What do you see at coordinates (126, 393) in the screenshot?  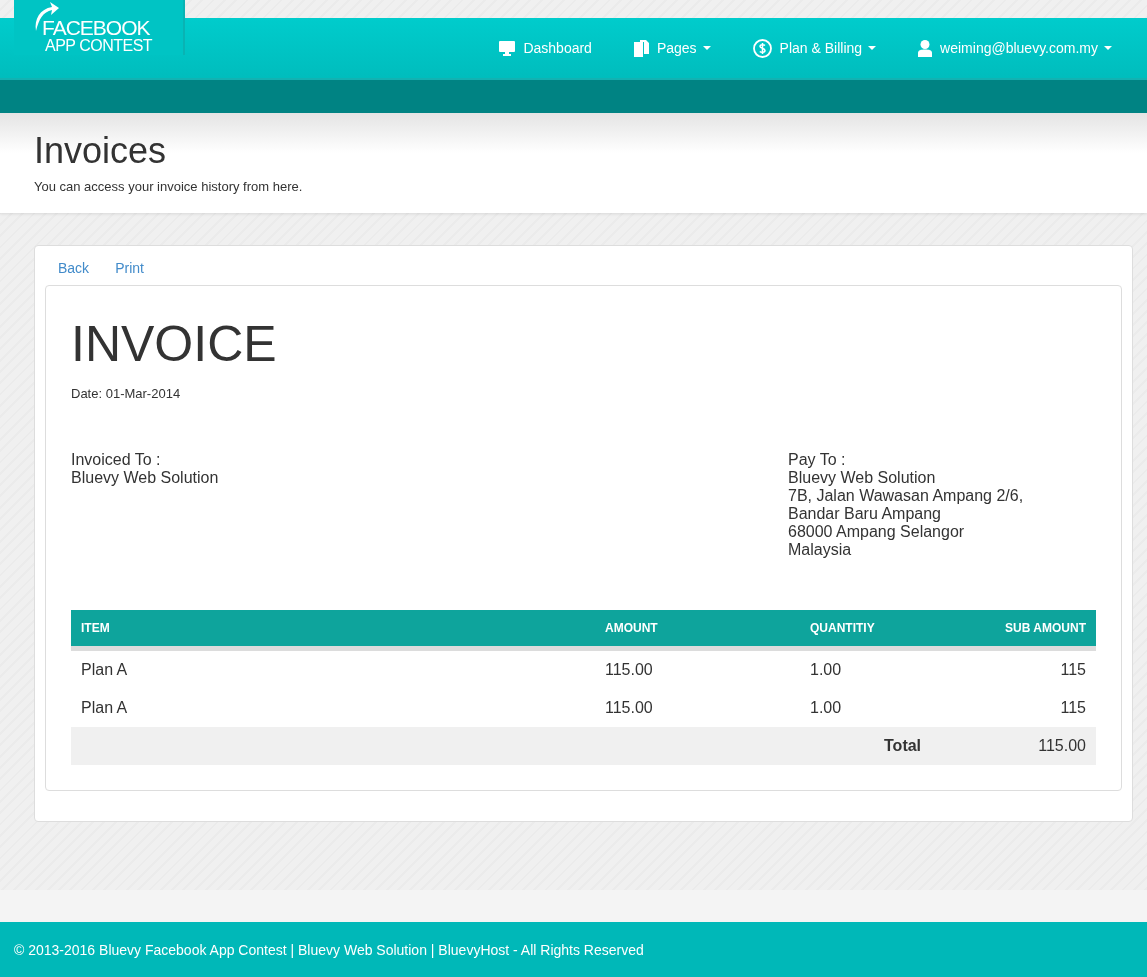 I see `invoice-date: Date: 01-Mar-2014` at bounding box center [126, 393].